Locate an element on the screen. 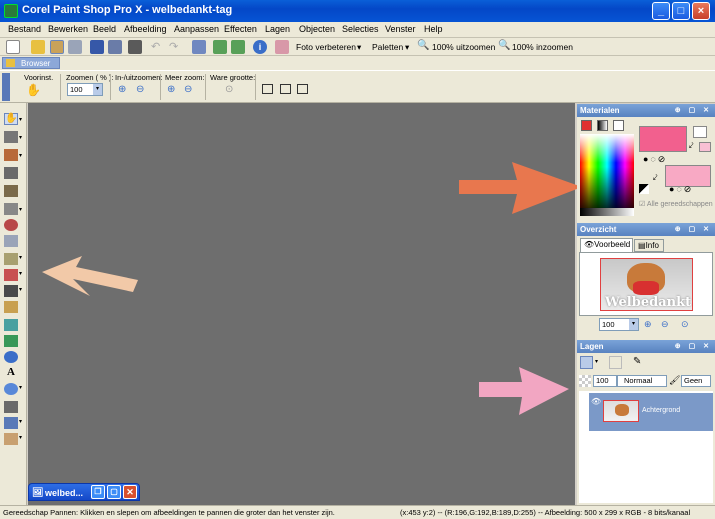 This screenshot has height=519, width=715. layer-row-background: 👁 Achtergrond is located at coordinates (651, 412).